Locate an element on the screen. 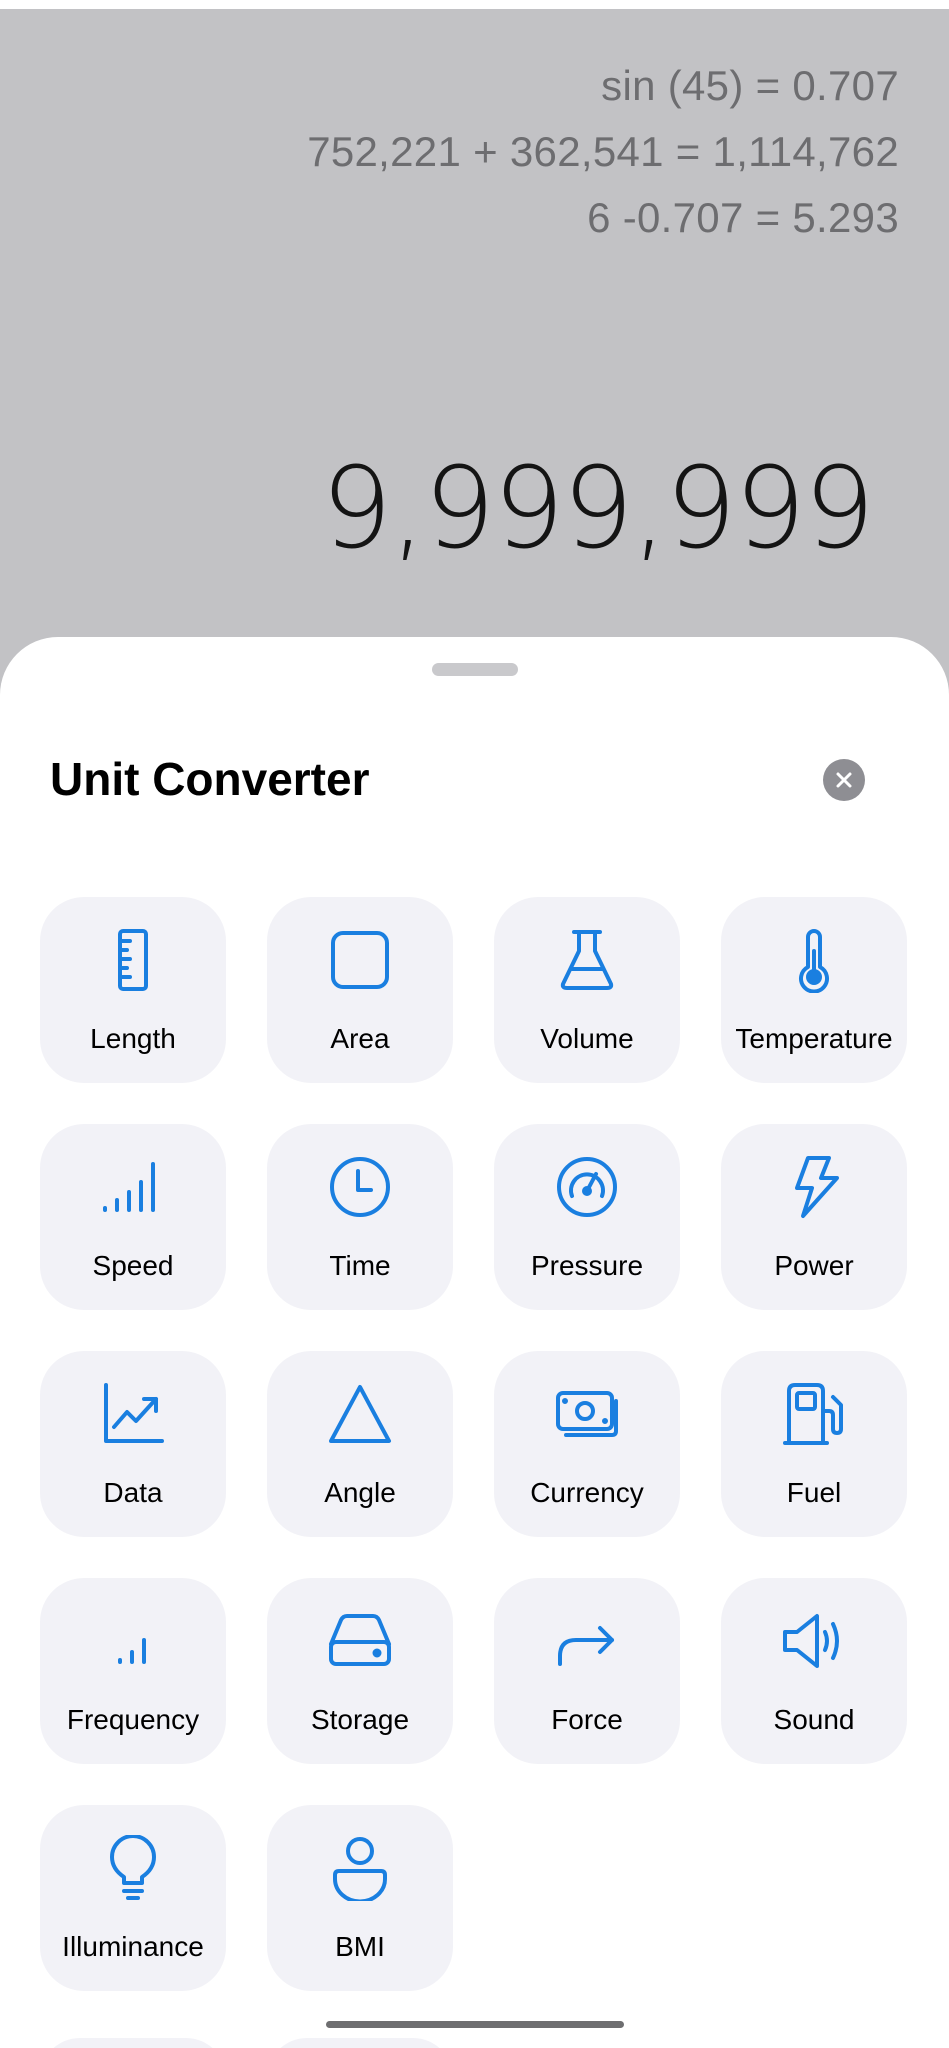  converter-length: Length is located at coordinates (133, 990).